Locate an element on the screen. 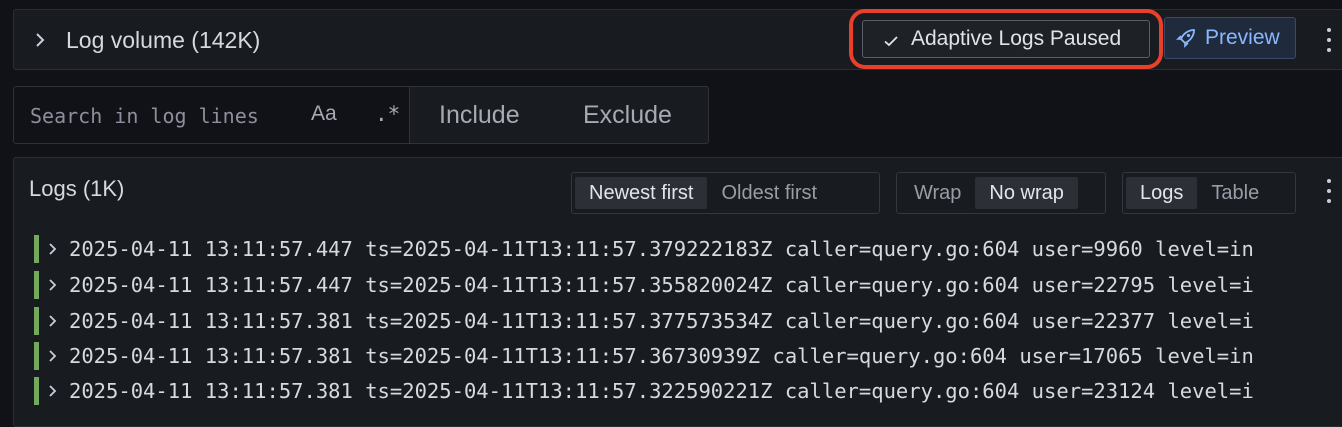 This screenshot has height=427, width=1342. adaptive-logs-label: Adaptive Logs Paused is located at coordinates (1016, 38).